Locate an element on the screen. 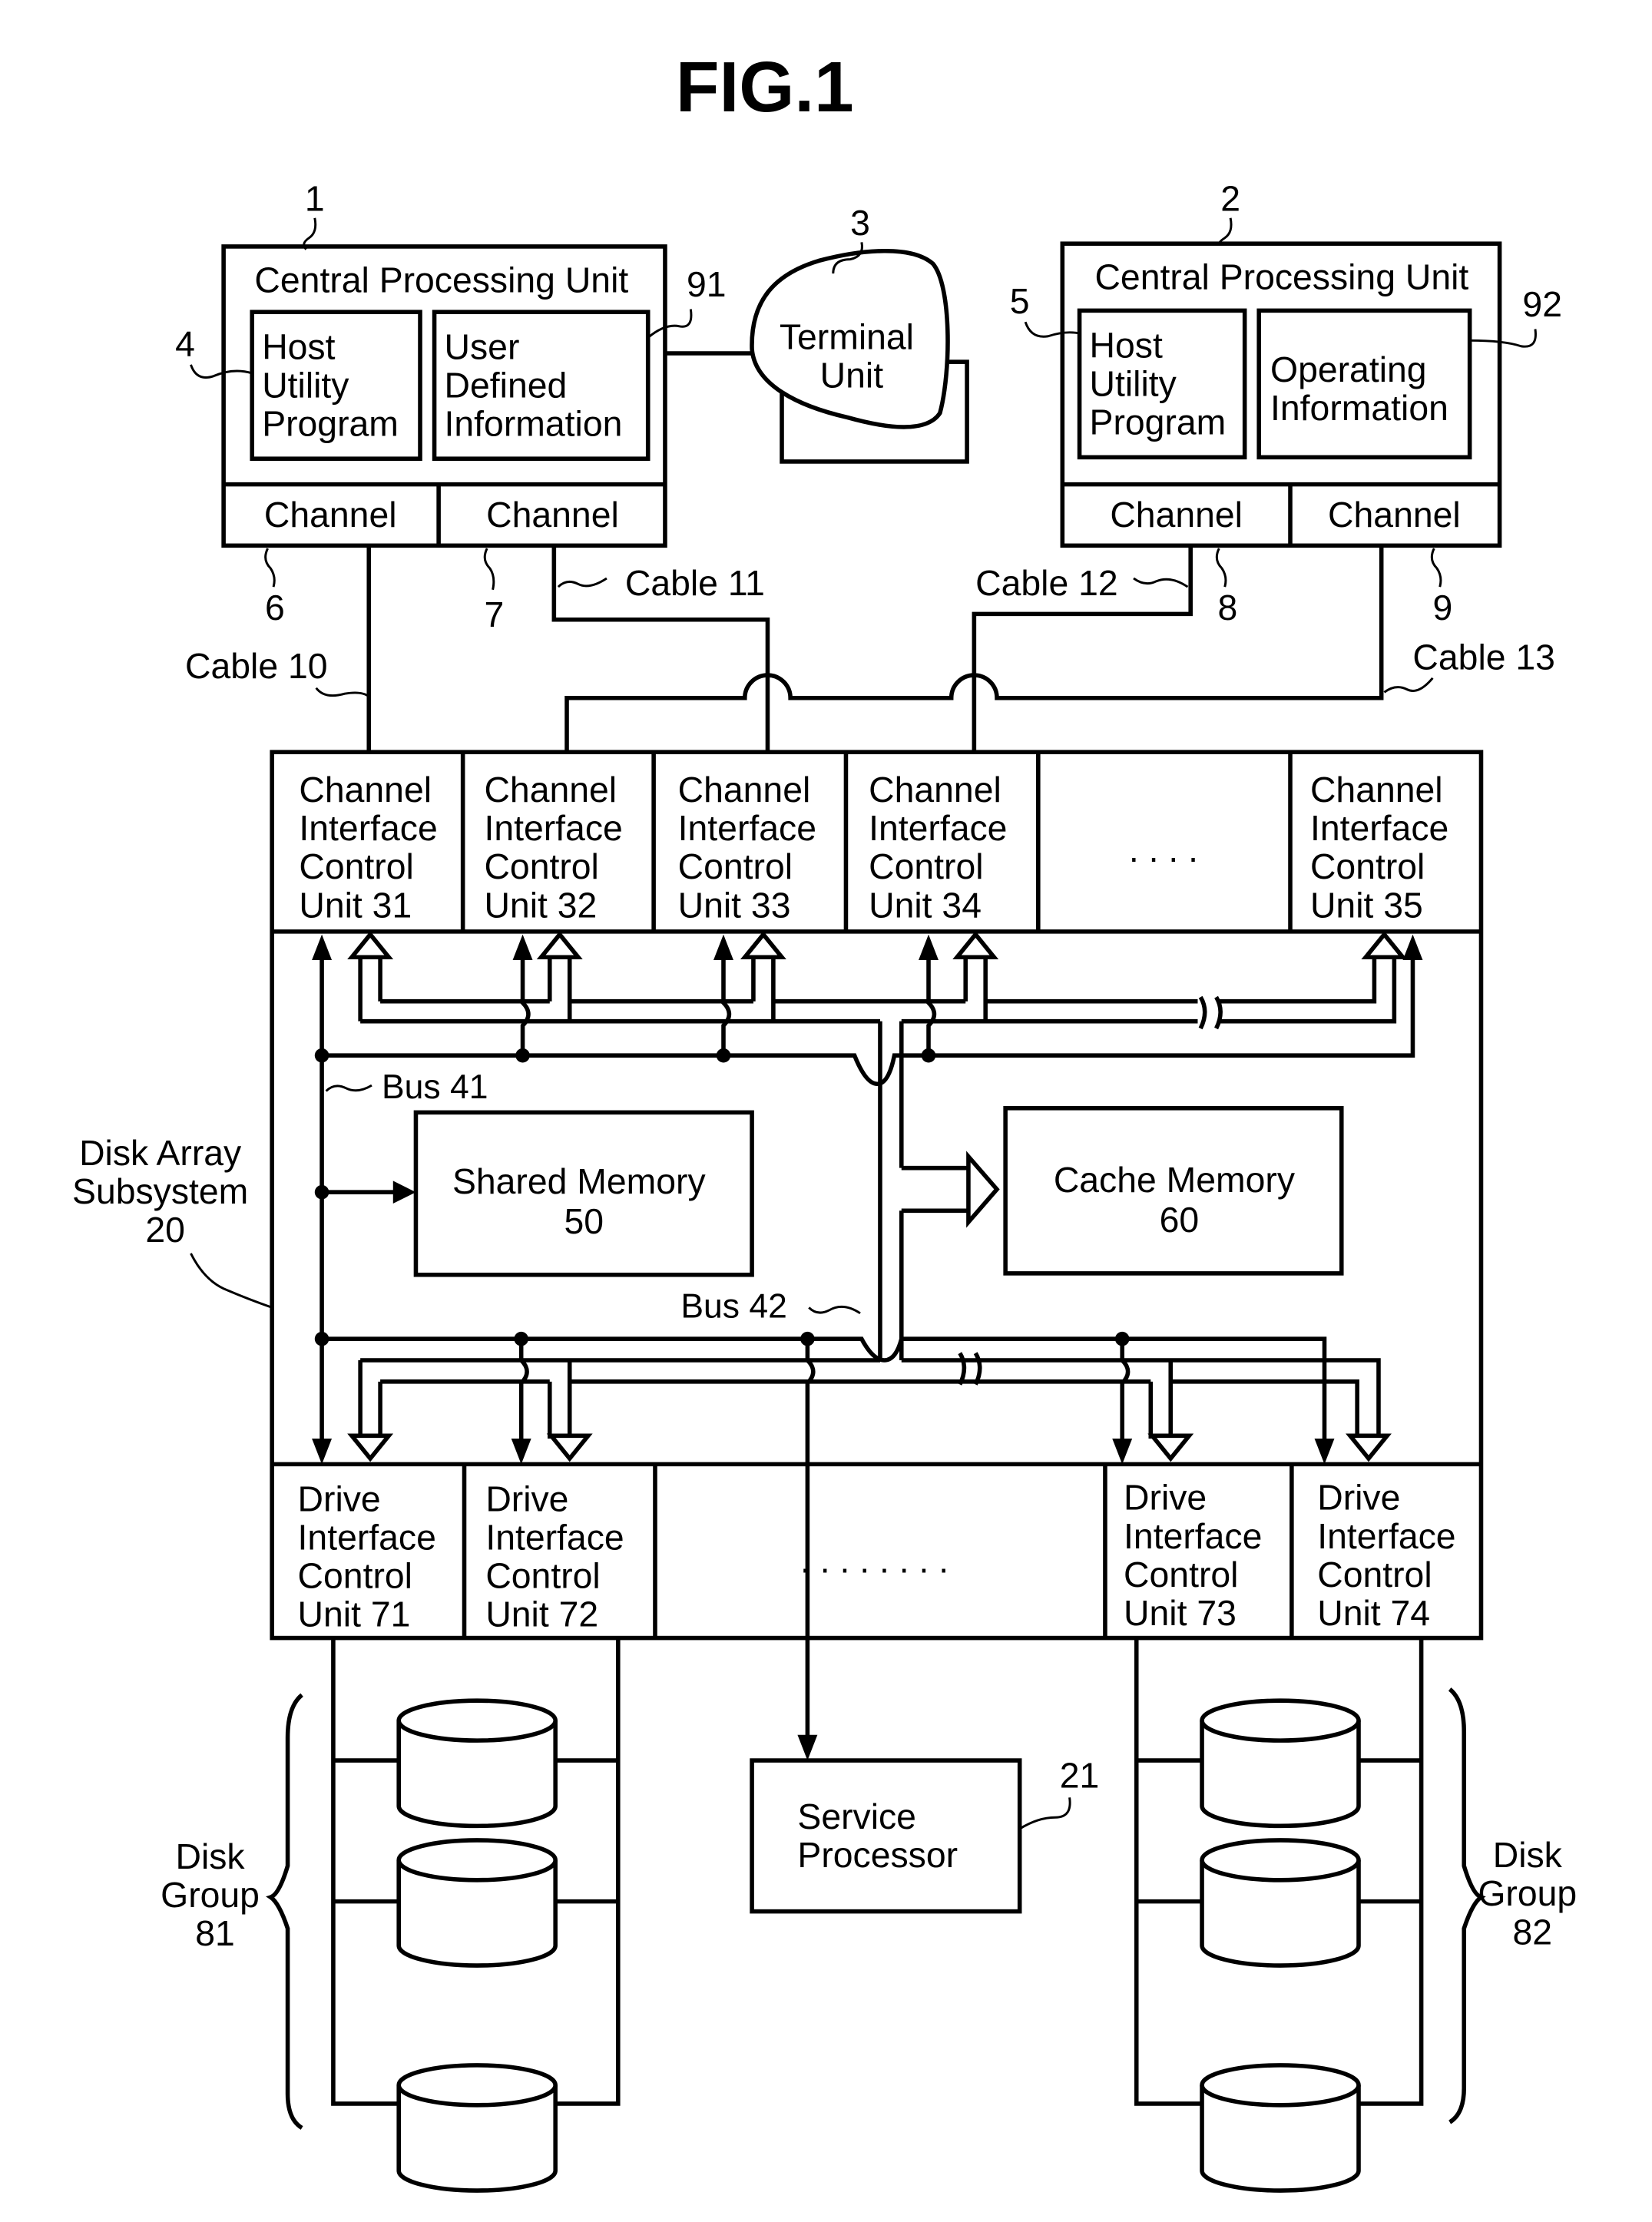  drive-interface-control-unit-71: Drive Interface Control Unit 71 is located at coordinates (367, 1556).